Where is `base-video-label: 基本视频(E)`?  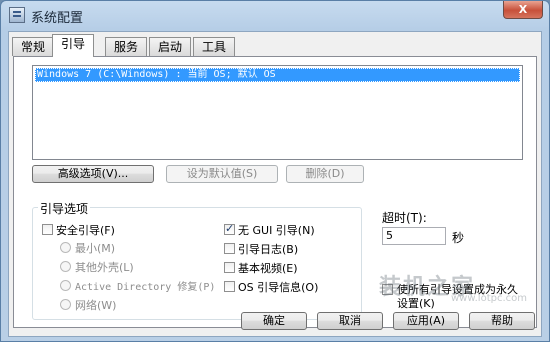 base-video-label: 基本视频(E) is located at coordinates (268, 268).